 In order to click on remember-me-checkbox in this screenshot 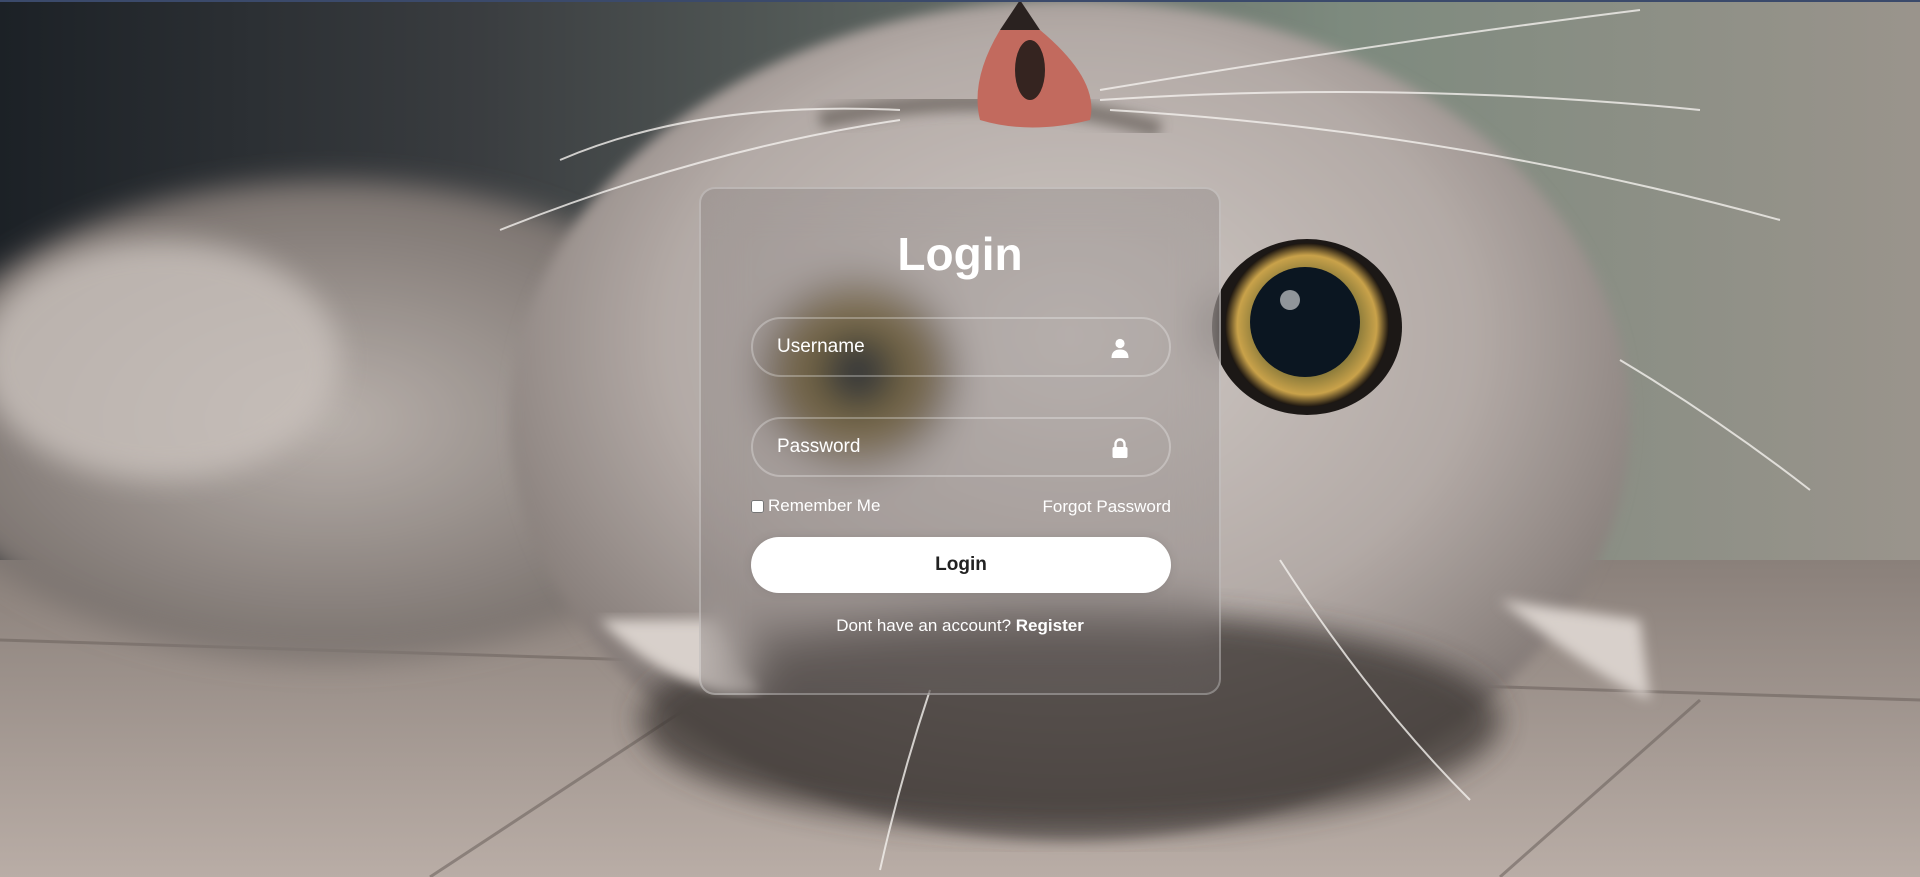, I will do `click(757, 506)`.